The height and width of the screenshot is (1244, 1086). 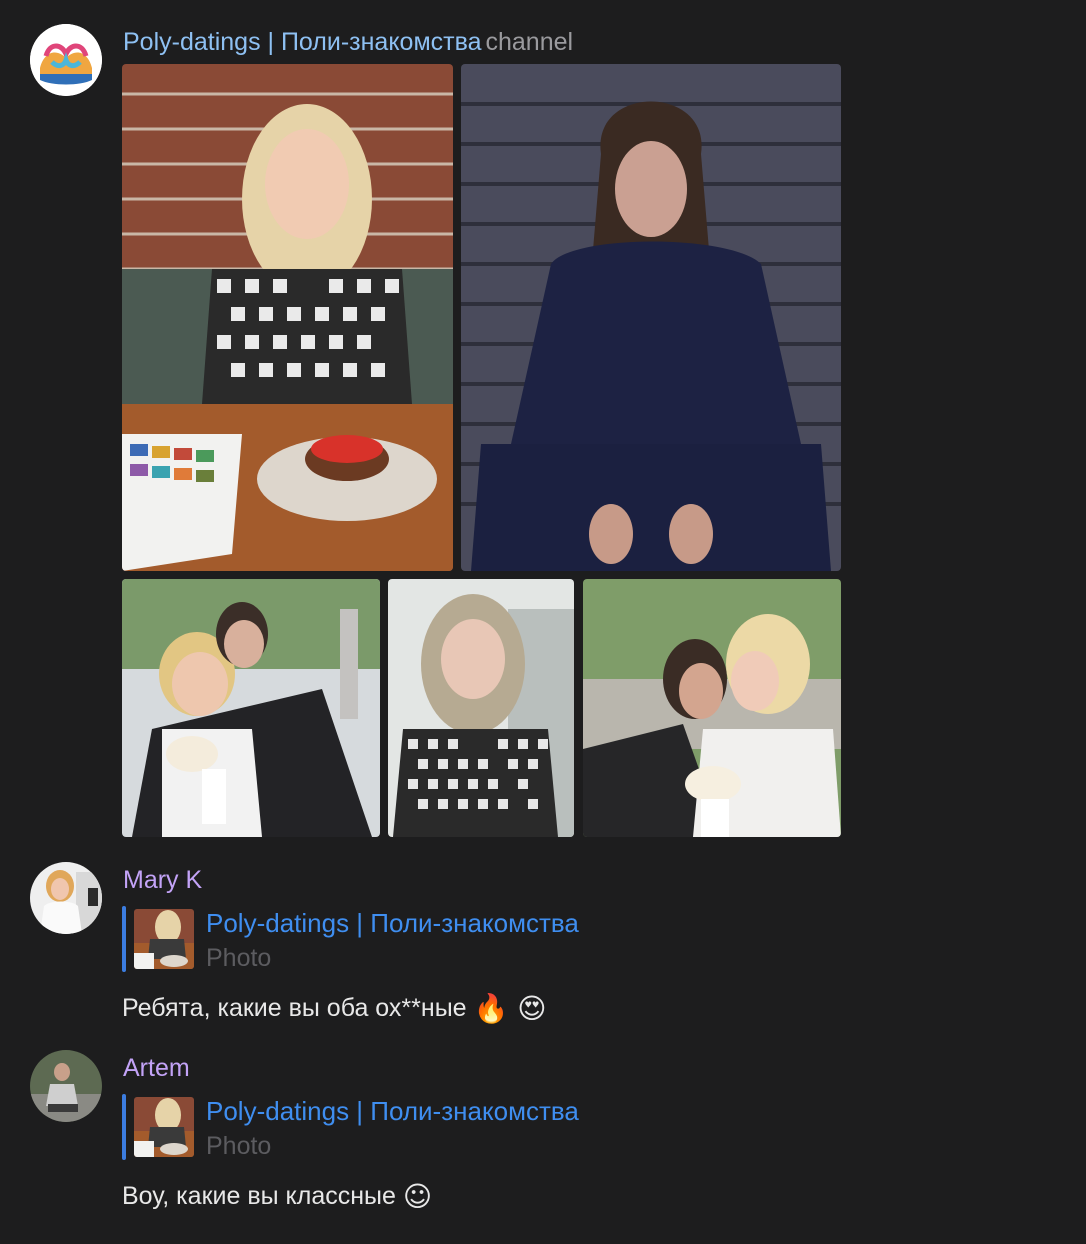 I want to click on smiling-face-emoji-icon: ☺, so click(x=417, y=1196).